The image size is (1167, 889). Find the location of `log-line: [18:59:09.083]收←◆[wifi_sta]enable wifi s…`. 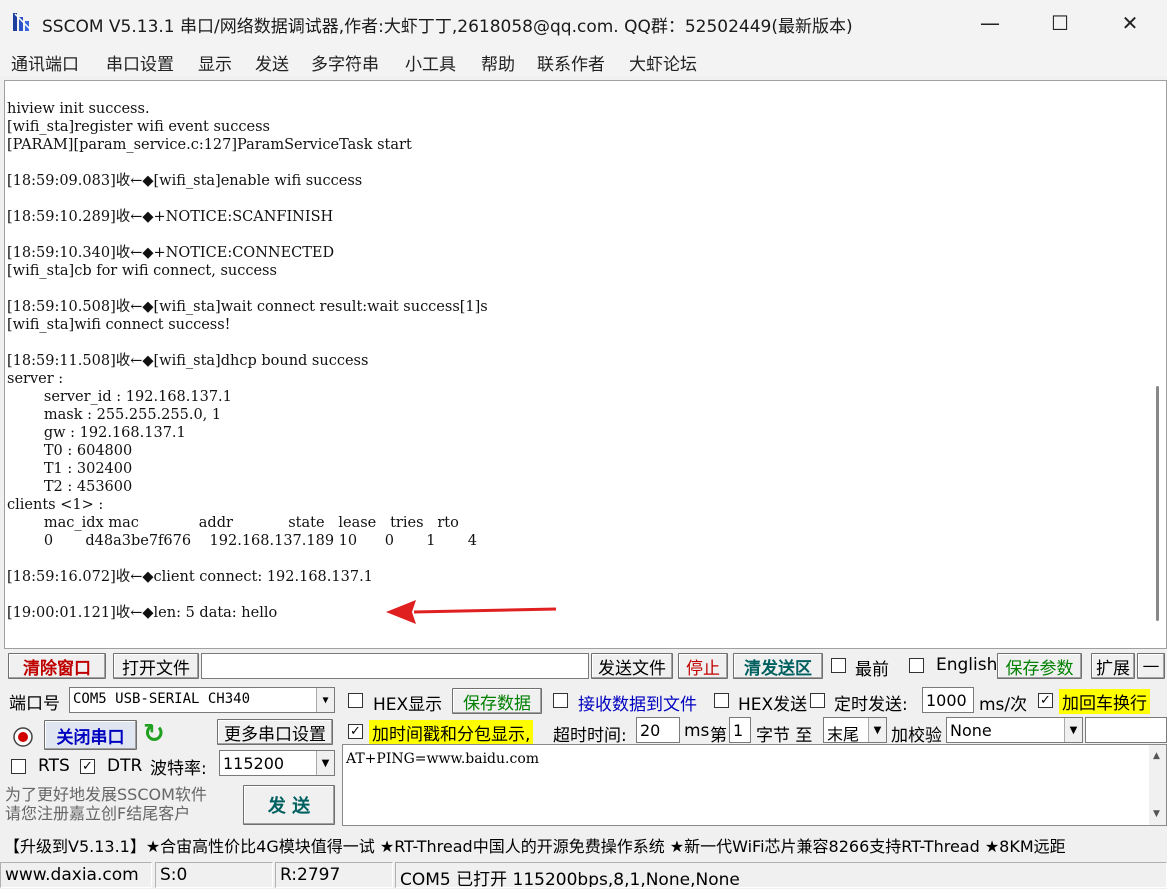

log-line: [18:59:09.083]收←◆[wifi_sta]enable wifi s… is located at coordinates (185, 181).